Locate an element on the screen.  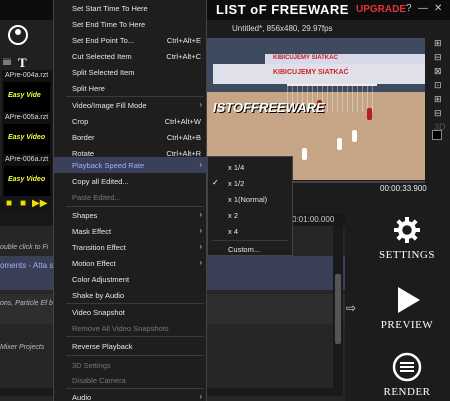
preview-time: 00:00:33.900 is located at coordinates (403, 188).